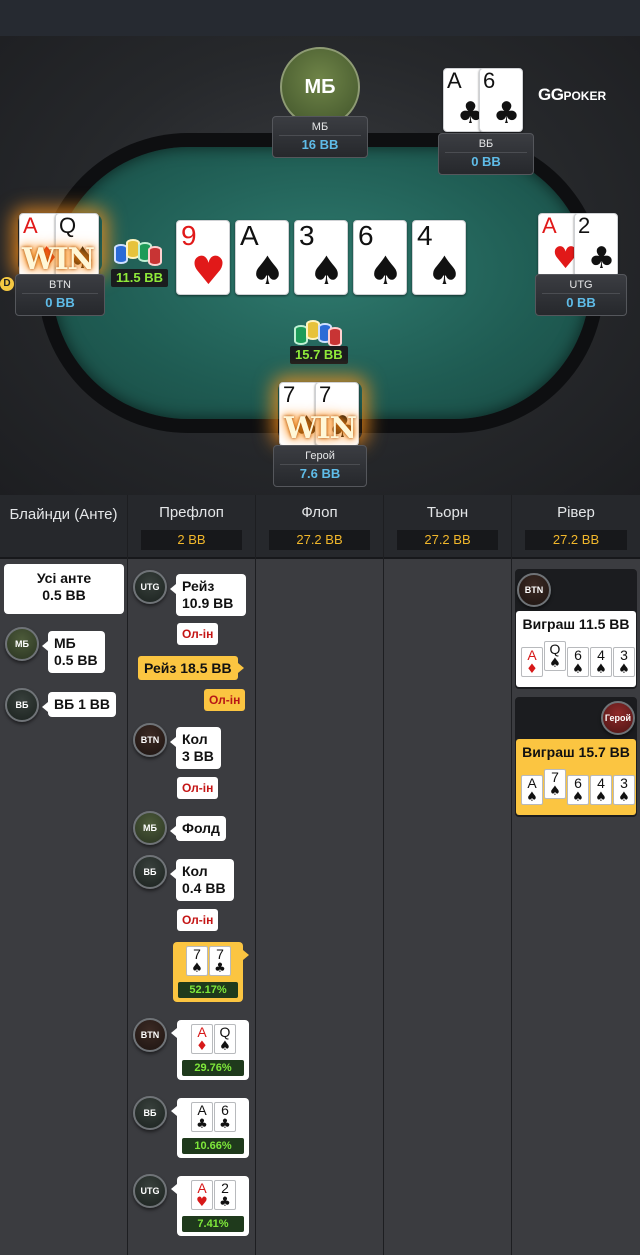  Describe the element at coordinates (60, 285) in the screenshot. I see `seat-name: BTN` at that location.